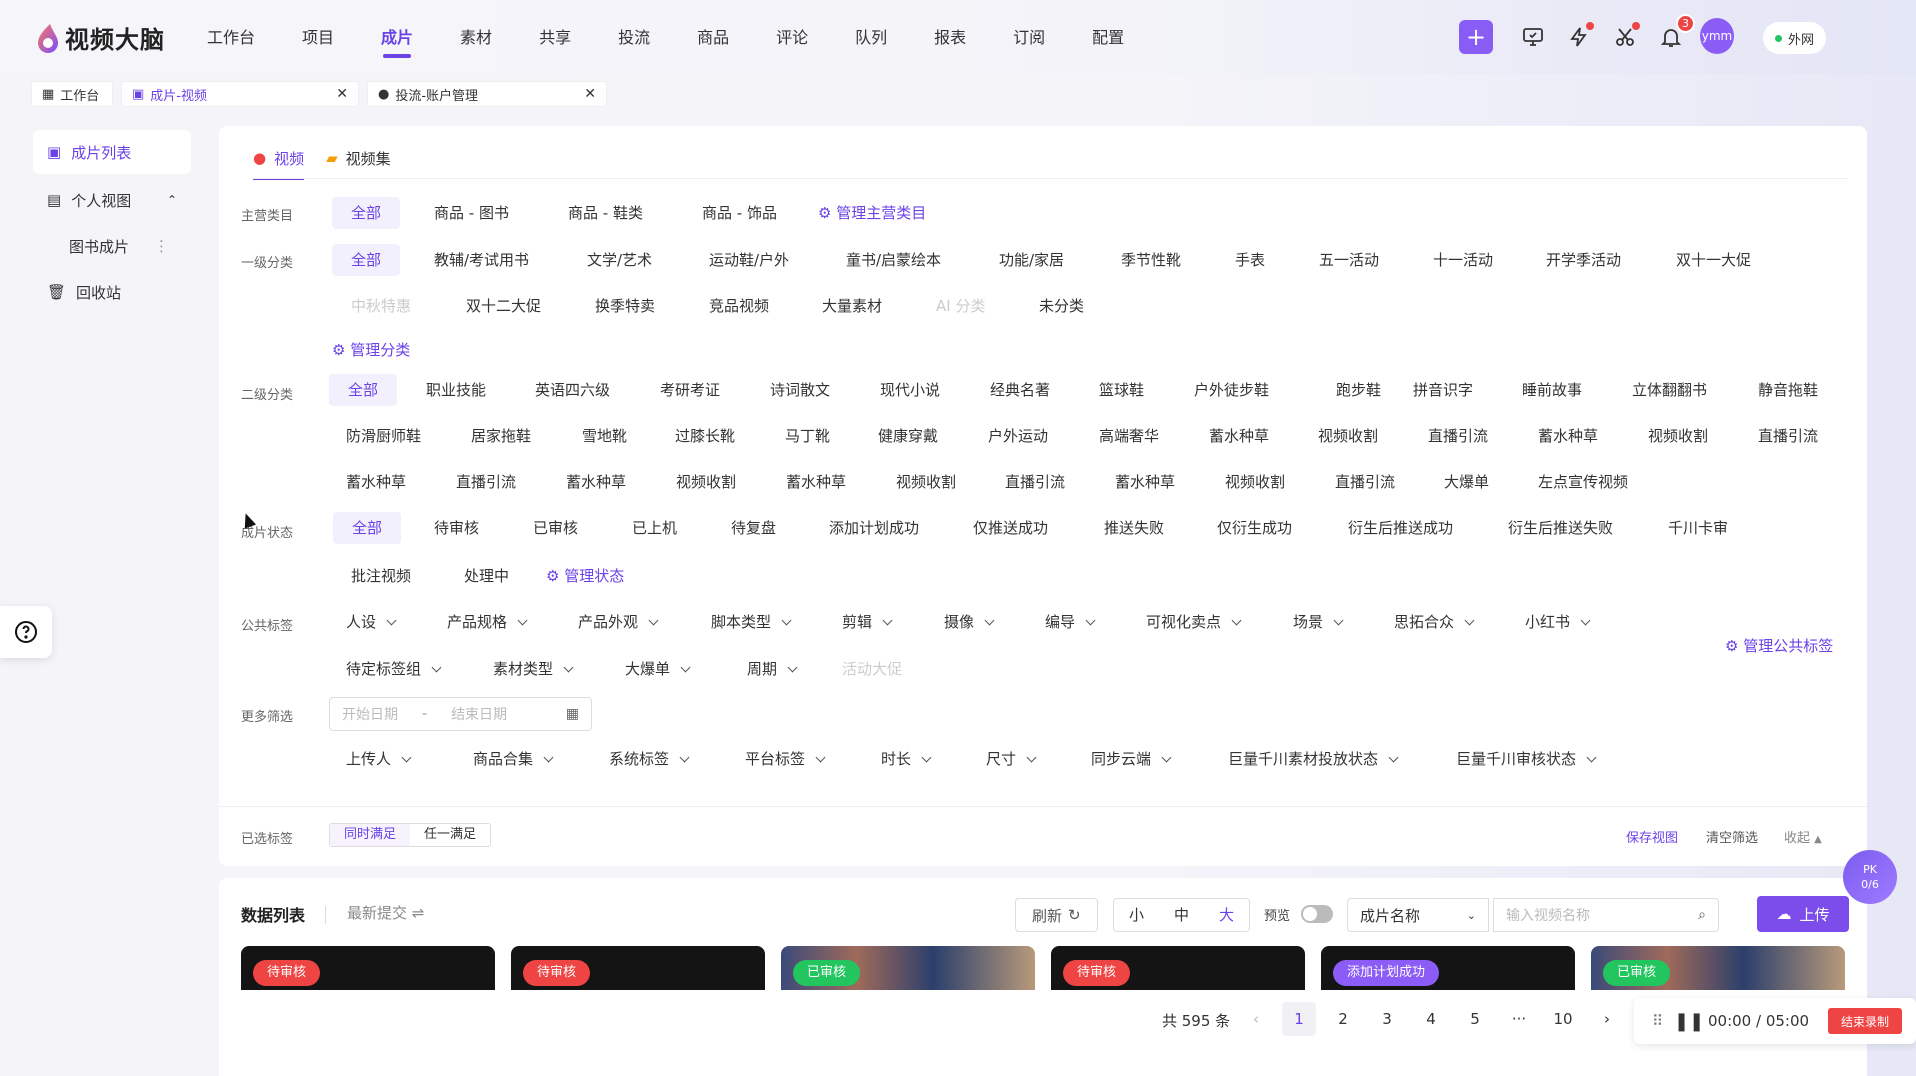 This screenshot has height=1076, width=1916. What do you see at coordinates (1020, 390) in the screenshot?
I see `level2-filter-chip: 经典名著` at bounding box center [1020, 390].